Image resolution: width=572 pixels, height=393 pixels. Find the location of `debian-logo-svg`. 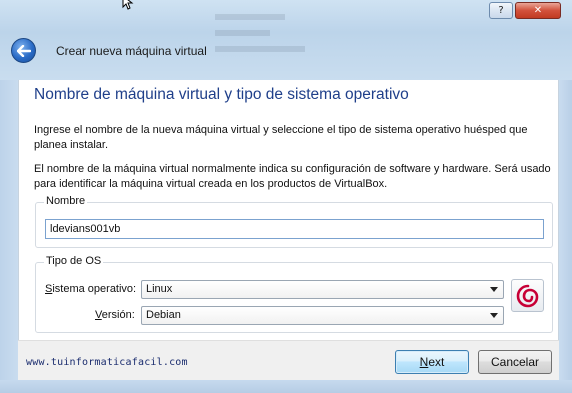

debian-logo-svg is located at coordinates (527, 295).